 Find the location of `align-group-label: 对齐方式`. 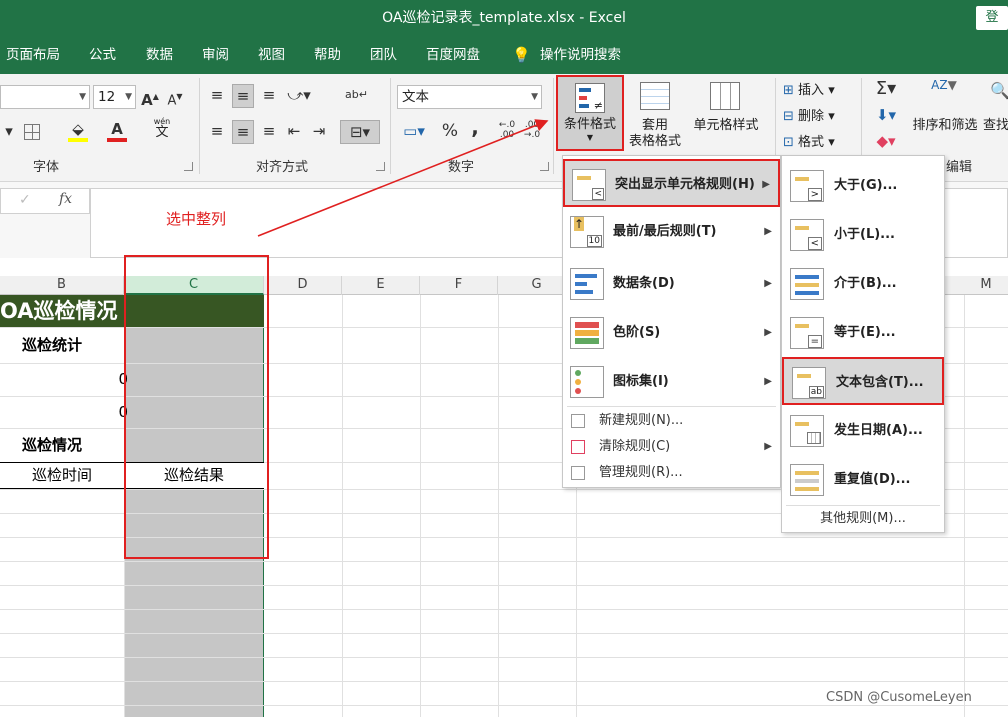

align-group-label: 对齐方式 is located at coordinates (282, 167).